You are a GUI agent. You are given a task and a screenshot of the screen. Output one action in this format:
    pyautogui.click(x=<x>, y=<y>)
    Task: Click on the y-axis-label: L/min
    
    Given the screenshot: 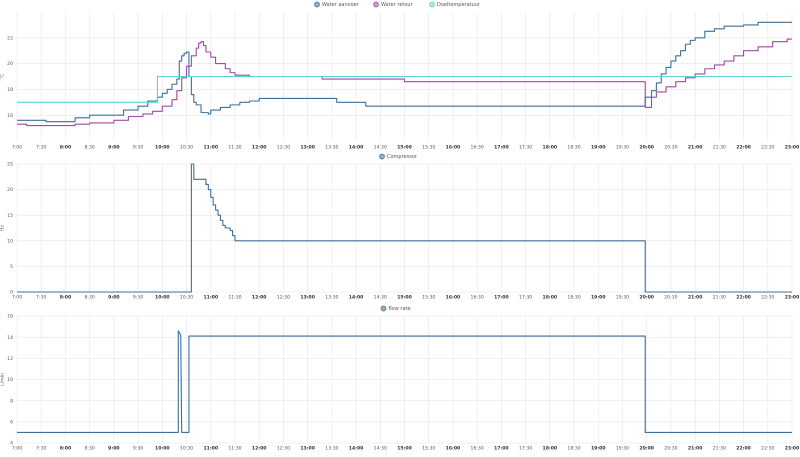 What is the action you would take?
    pyautogui.click(x=3, y=379)
    